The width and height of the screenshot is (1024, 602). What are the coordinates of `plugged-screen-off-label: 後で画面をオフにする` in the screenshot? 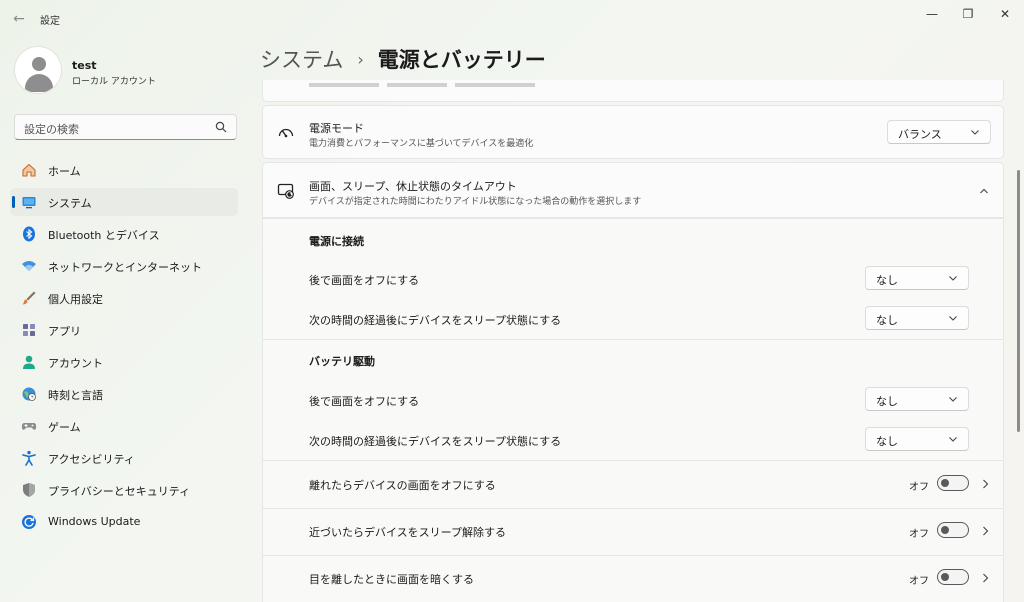 It's located at (364, 280).